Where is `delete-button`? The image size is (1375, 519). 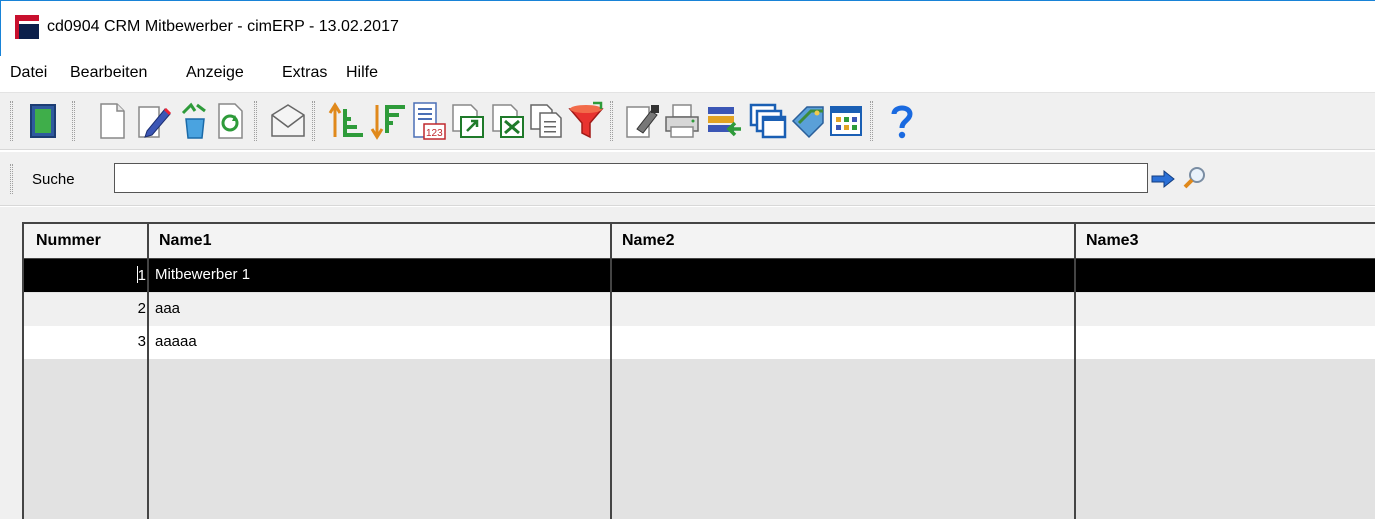
delete-button is located at coordinates (194, 121).